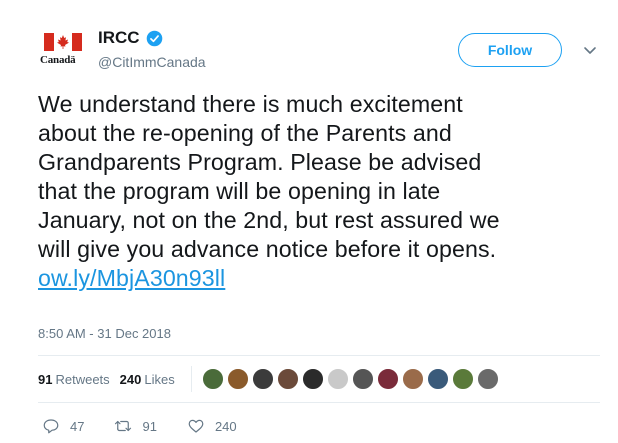  I want to click on retweets-stat: 91 Retweets, so click(74, 379).